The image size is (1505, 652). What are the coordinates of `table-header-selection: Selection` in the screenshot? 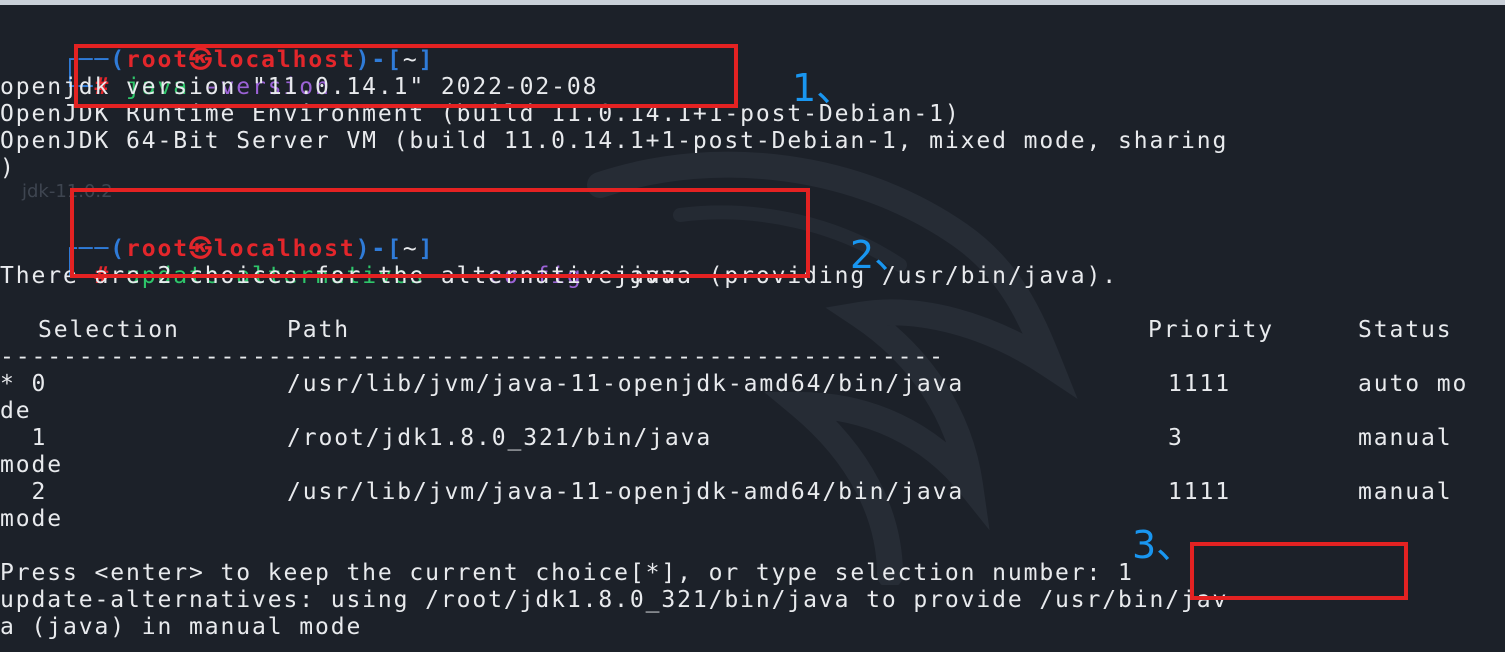 It's located at (109, 330).